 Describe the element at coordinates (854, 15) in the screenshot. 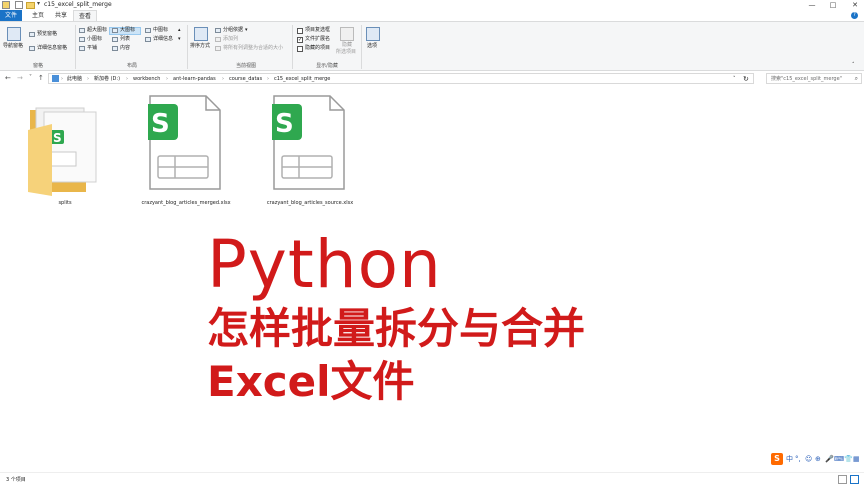

I see `help-icon: ?` at that location.